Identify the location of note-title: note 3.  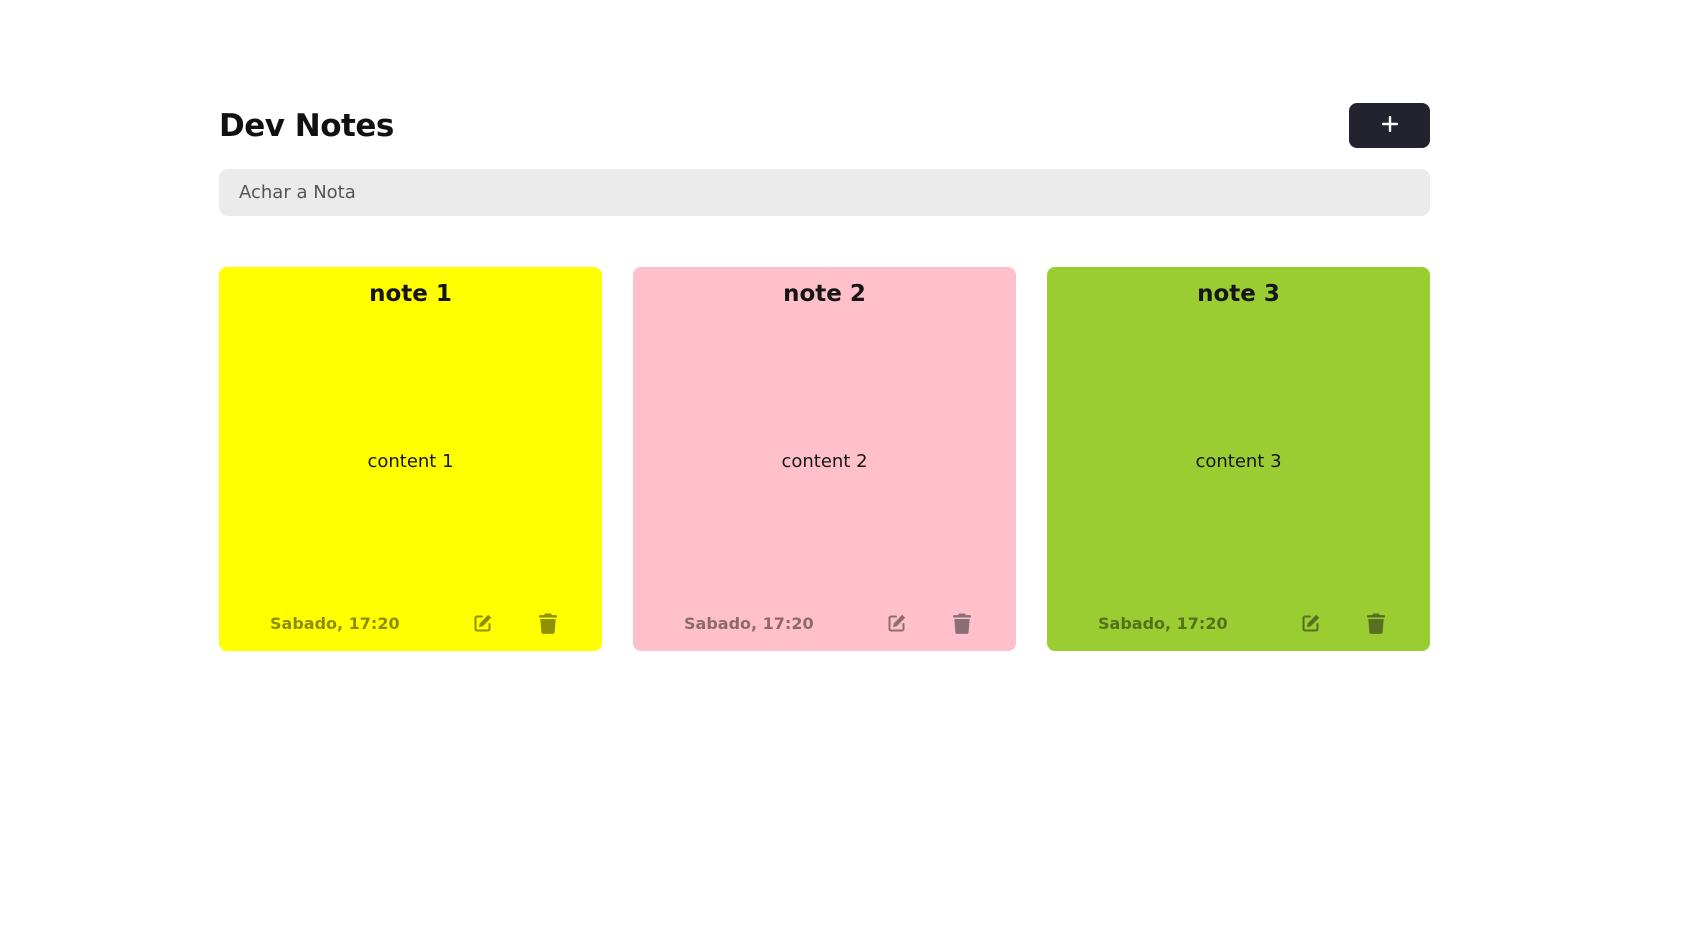
(1238, 294).